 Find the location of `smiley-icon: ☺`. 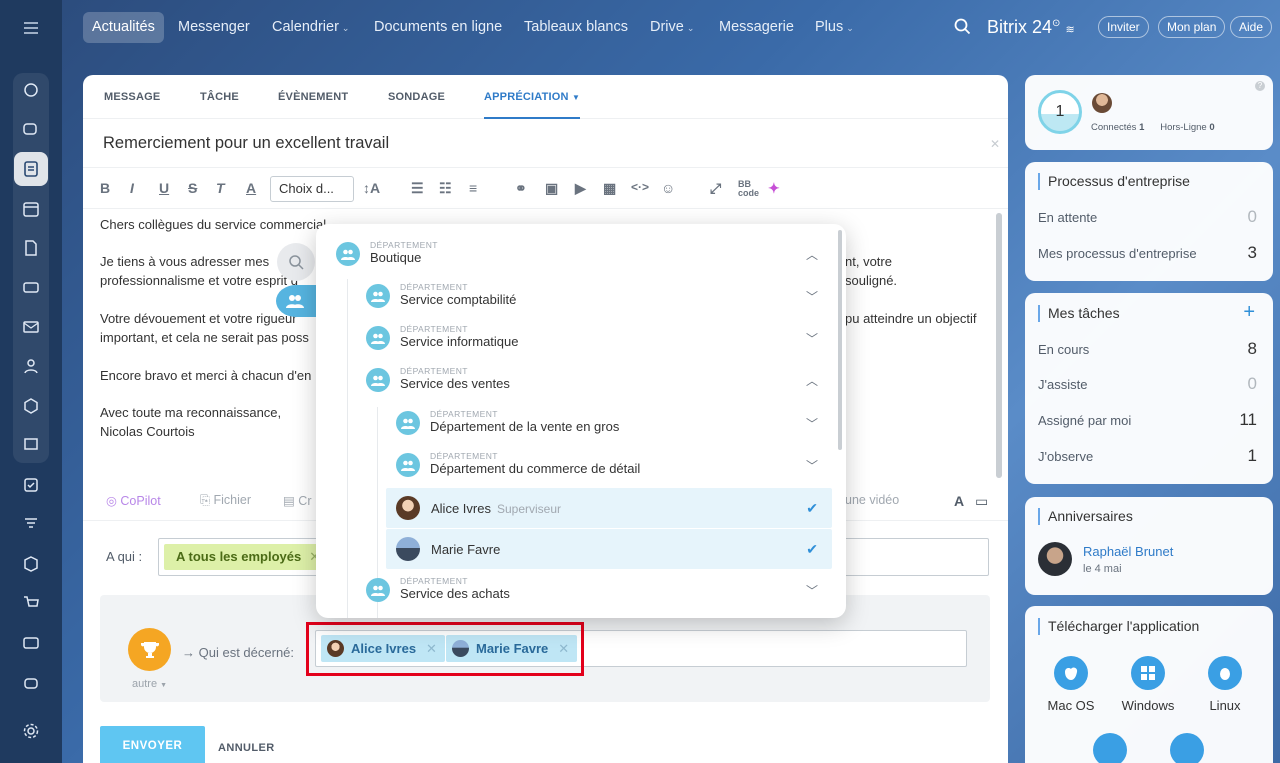

smiley-icon: ☺ is located at coordinates (668, 188).